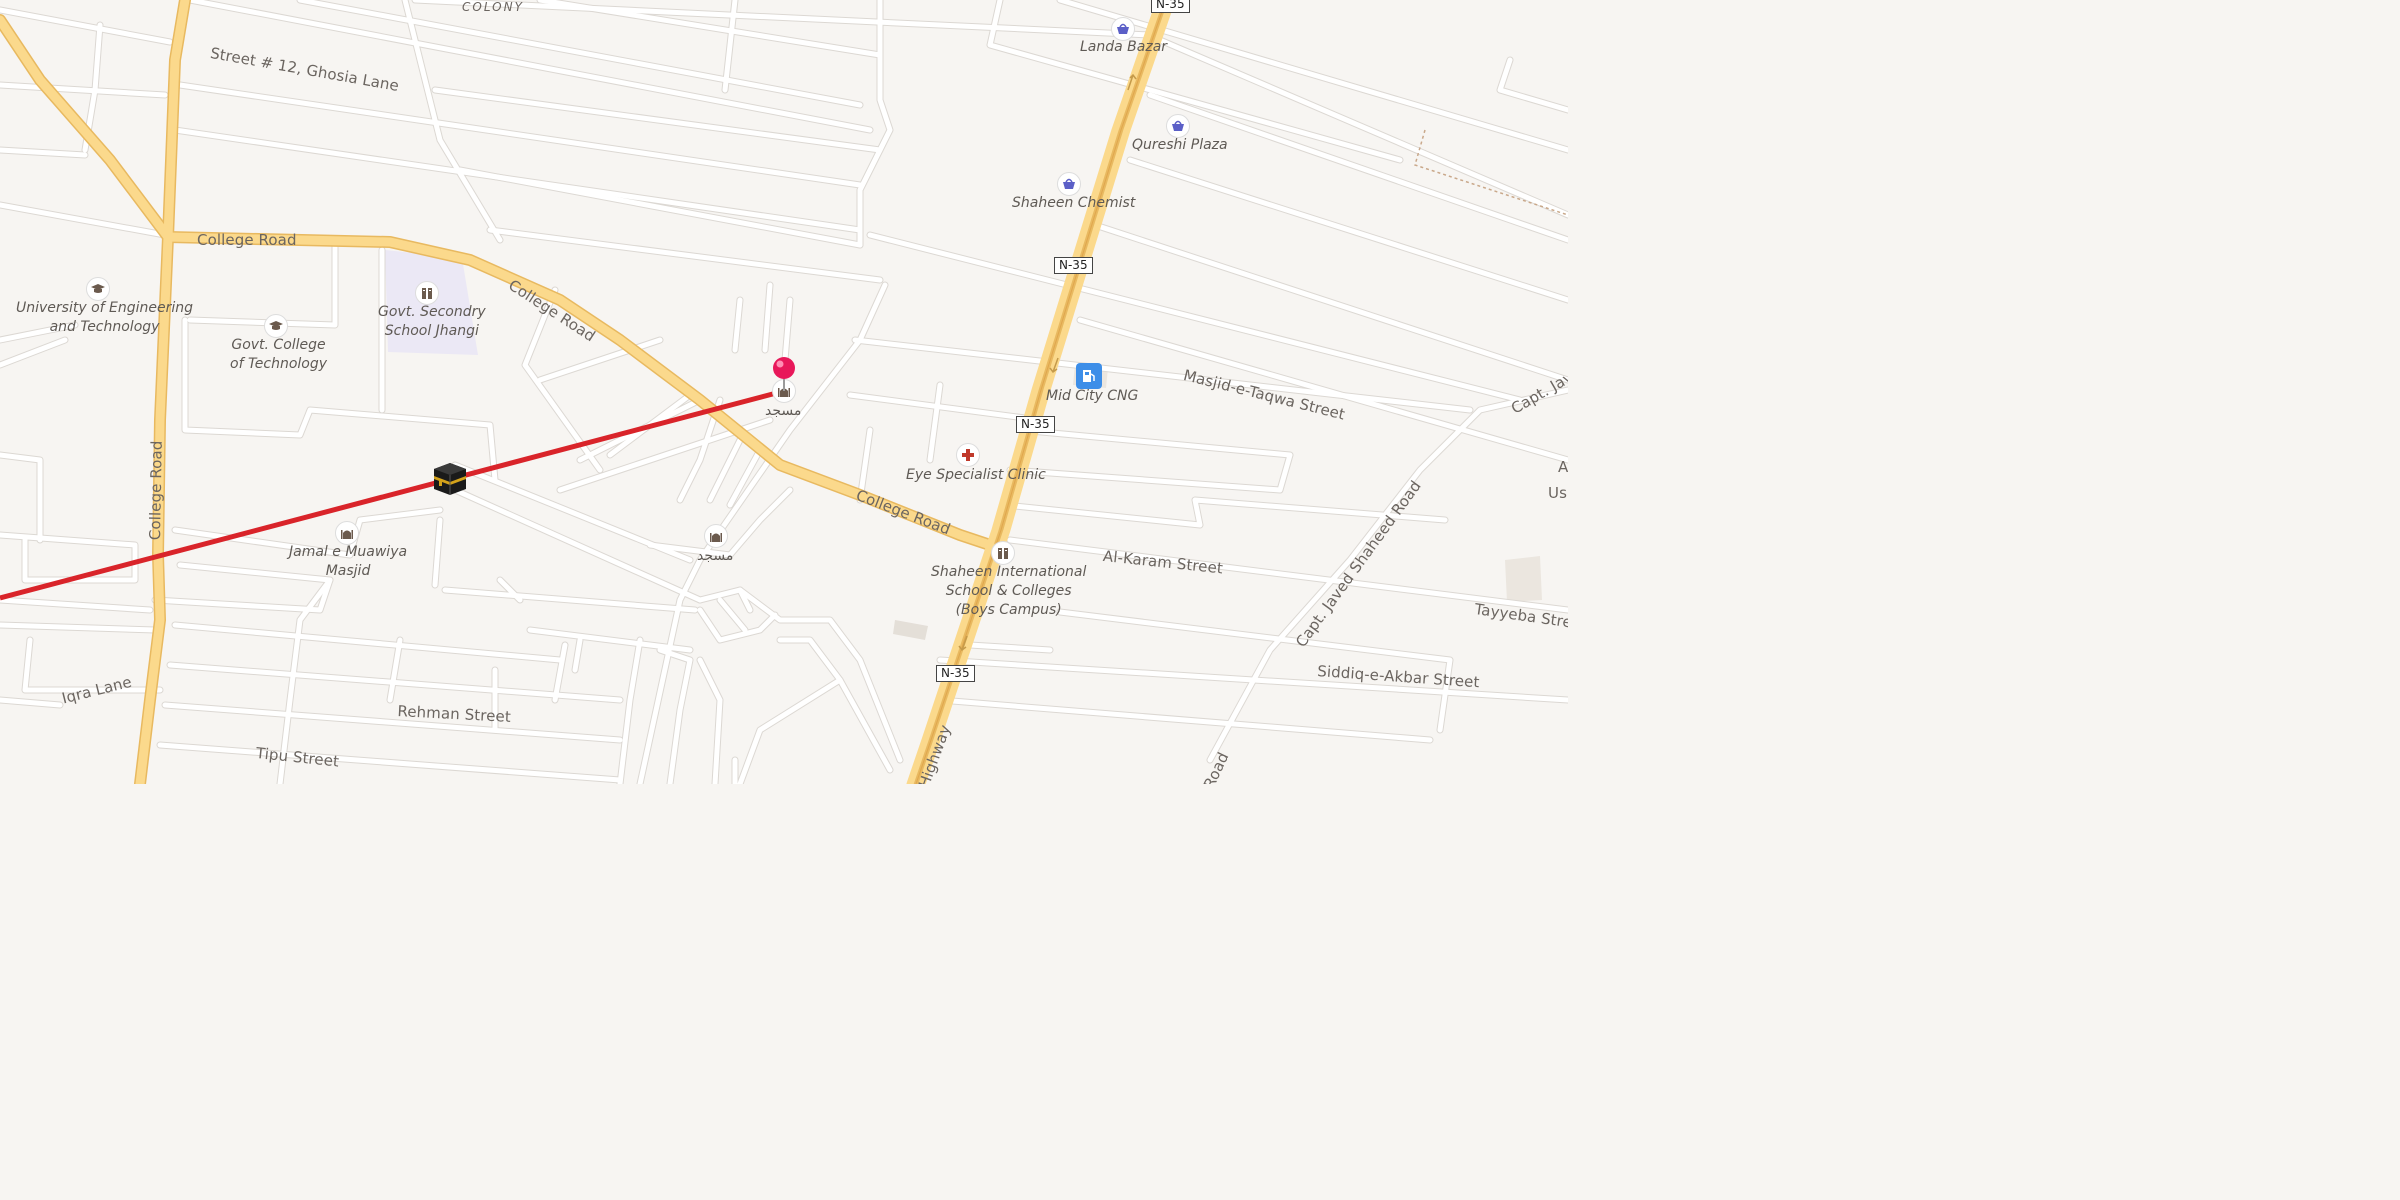 The width and height of the screenshot is (2400, 1200). Describe the element at coordinates (1123, 47) in the screenshot. I see `poi-label-landa-bazar: Landa Bazar` at that location.